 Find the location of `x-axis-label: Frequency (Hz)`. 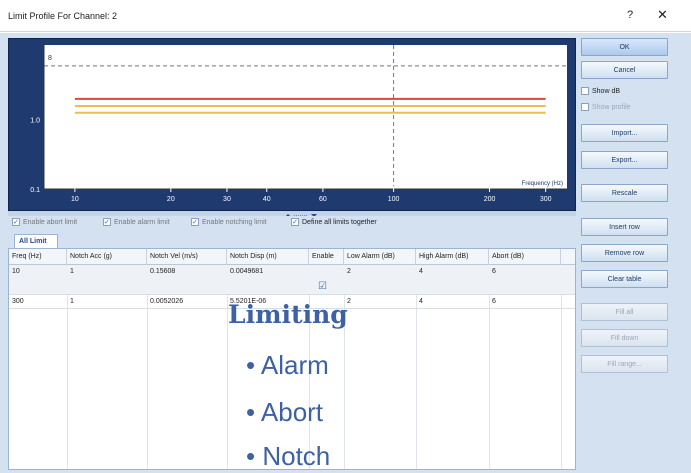

x-axis-label: Frequency (Hz) is located at coordinates (542, 184).